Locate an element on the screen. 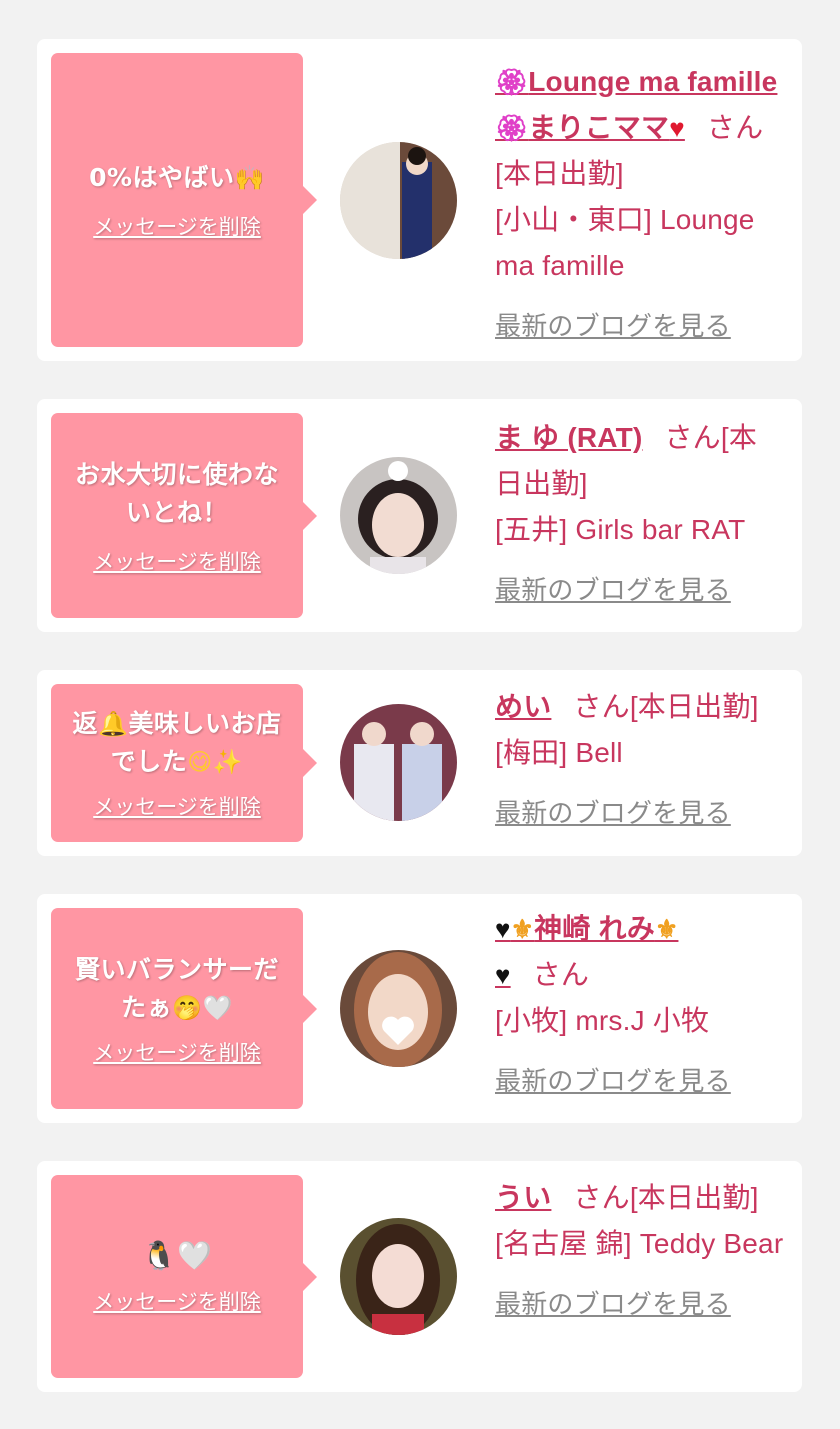  cast-name-link: うい is located at coordinates (523, 1197).